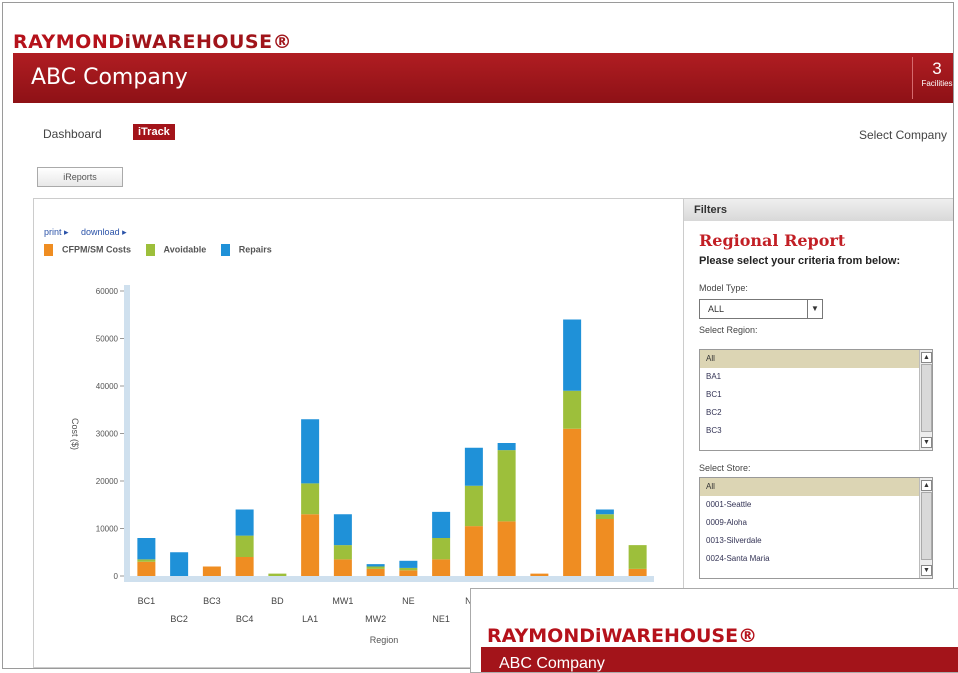 This screenshot has width=958, height=673. Describe the element at coordinates (72, 134) in the screenshot. I see `nav-dashboard: Dashboard` at that location.